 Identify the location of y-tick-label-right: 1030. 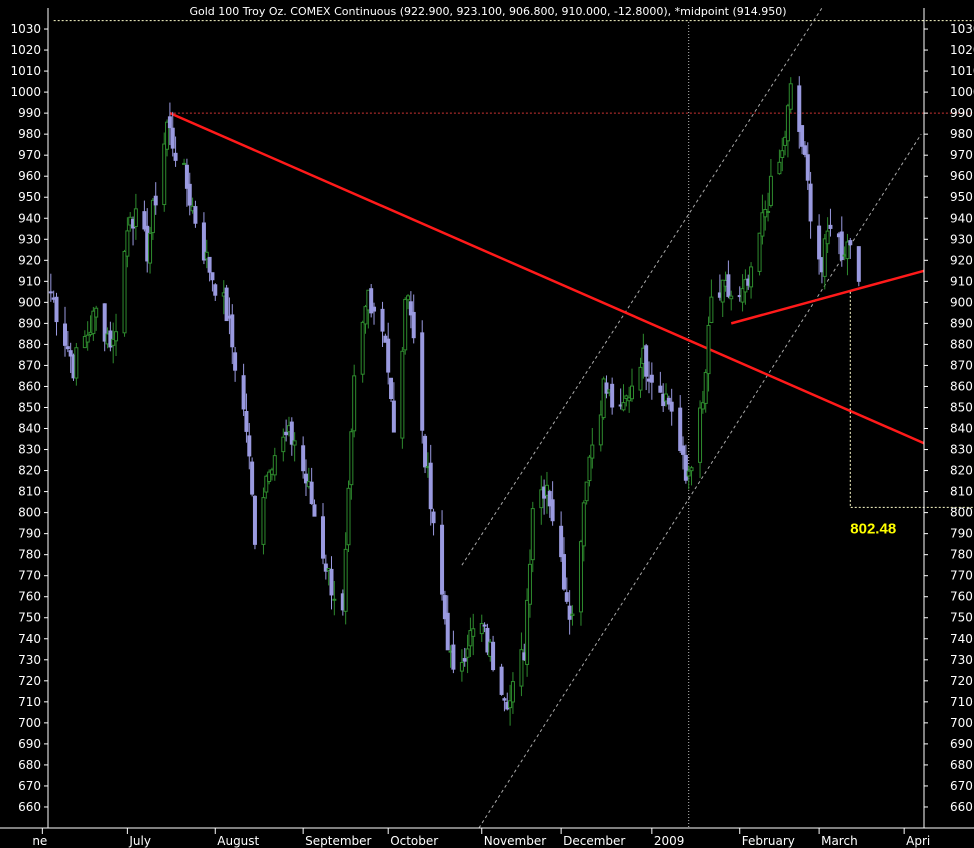
(962, 29).